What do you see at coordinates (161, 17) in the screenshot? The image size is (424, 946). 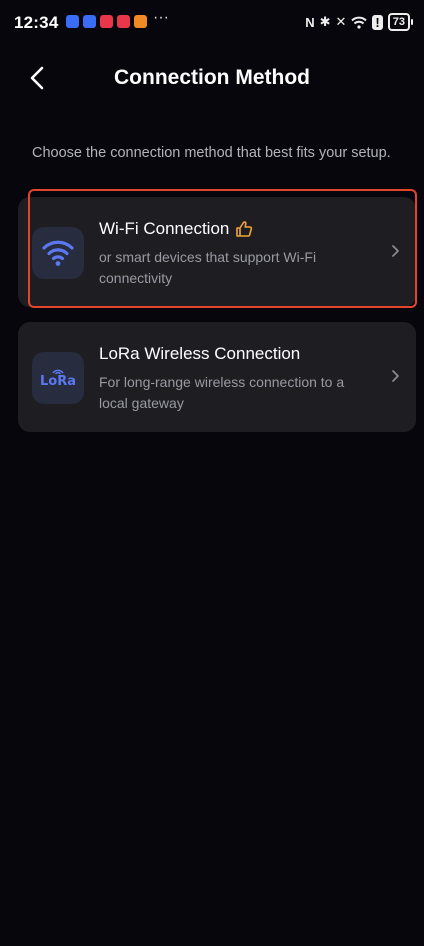 I see `notification-overflow: ···` at bounding box center [161, 17].